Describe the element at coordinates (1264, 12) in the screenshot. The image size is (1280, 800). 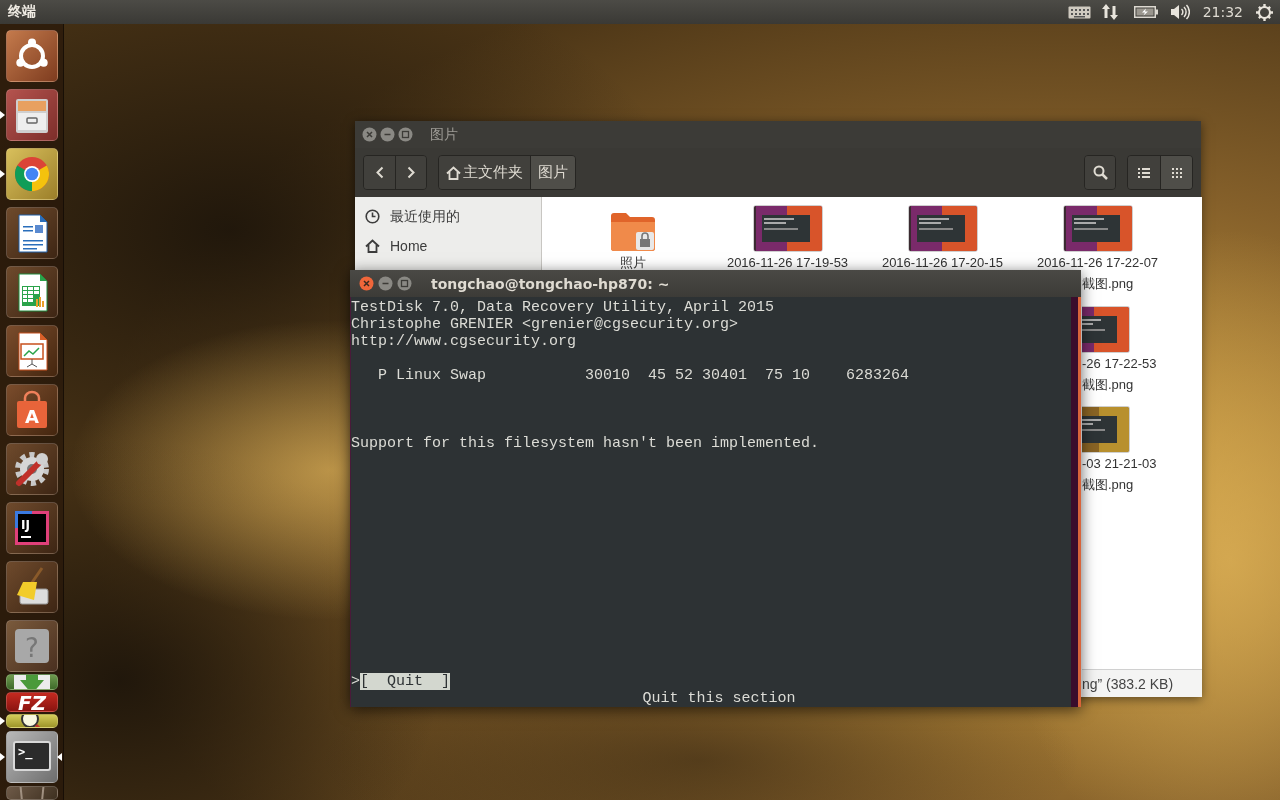
I see `settings-icon` at that location.